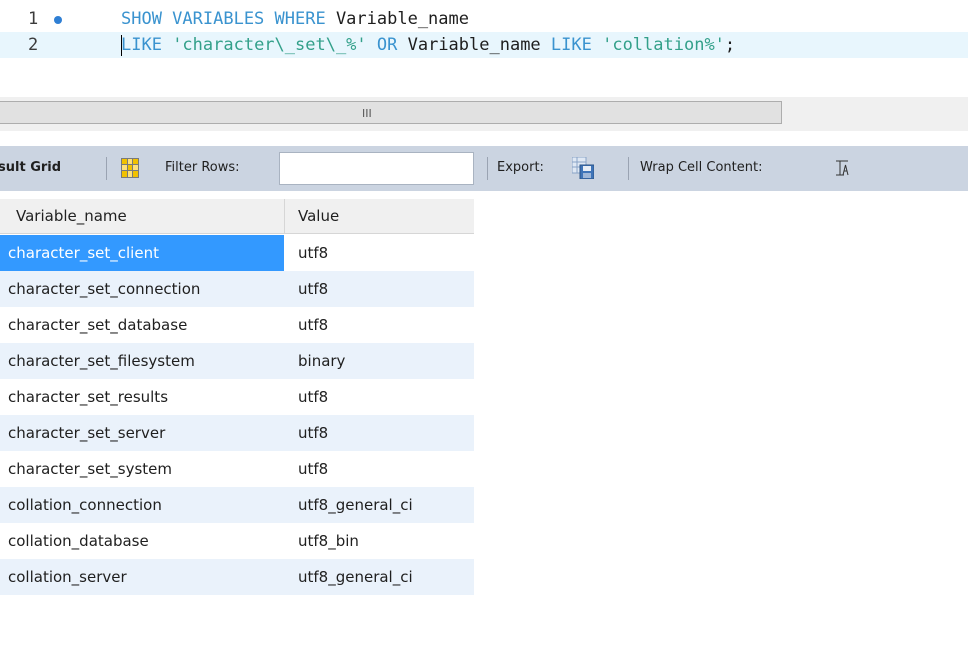 Image resolution: width=968 pixels, height=663 pixels. I want to click on table-row: character_set_client utf8, so click(237, 253).